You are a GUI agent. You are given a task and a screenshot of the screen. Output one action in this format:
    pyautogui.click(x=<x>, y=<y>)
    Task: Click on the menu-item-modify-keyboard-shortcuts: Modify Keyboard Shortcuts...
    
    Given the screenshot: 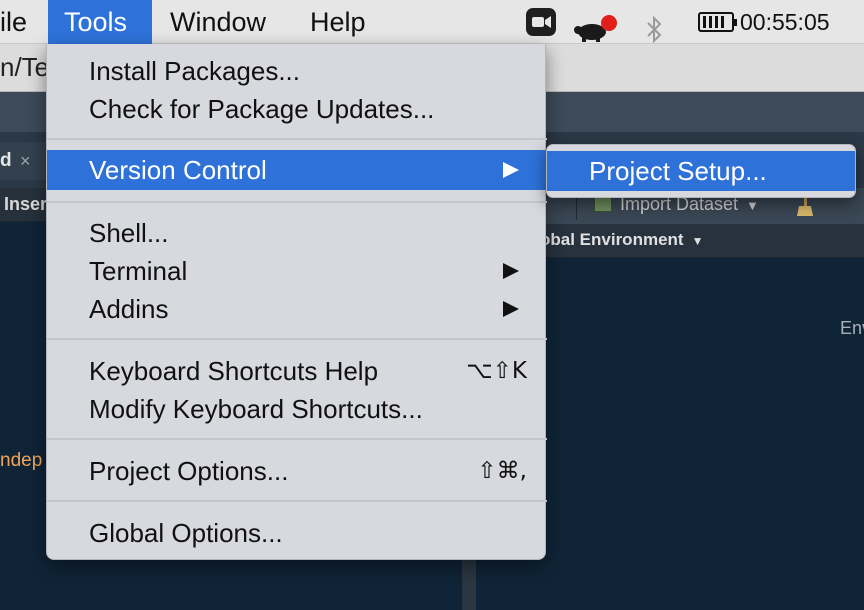 What is the action you would take?
    pyautogui.click(x=297, y=409)
    